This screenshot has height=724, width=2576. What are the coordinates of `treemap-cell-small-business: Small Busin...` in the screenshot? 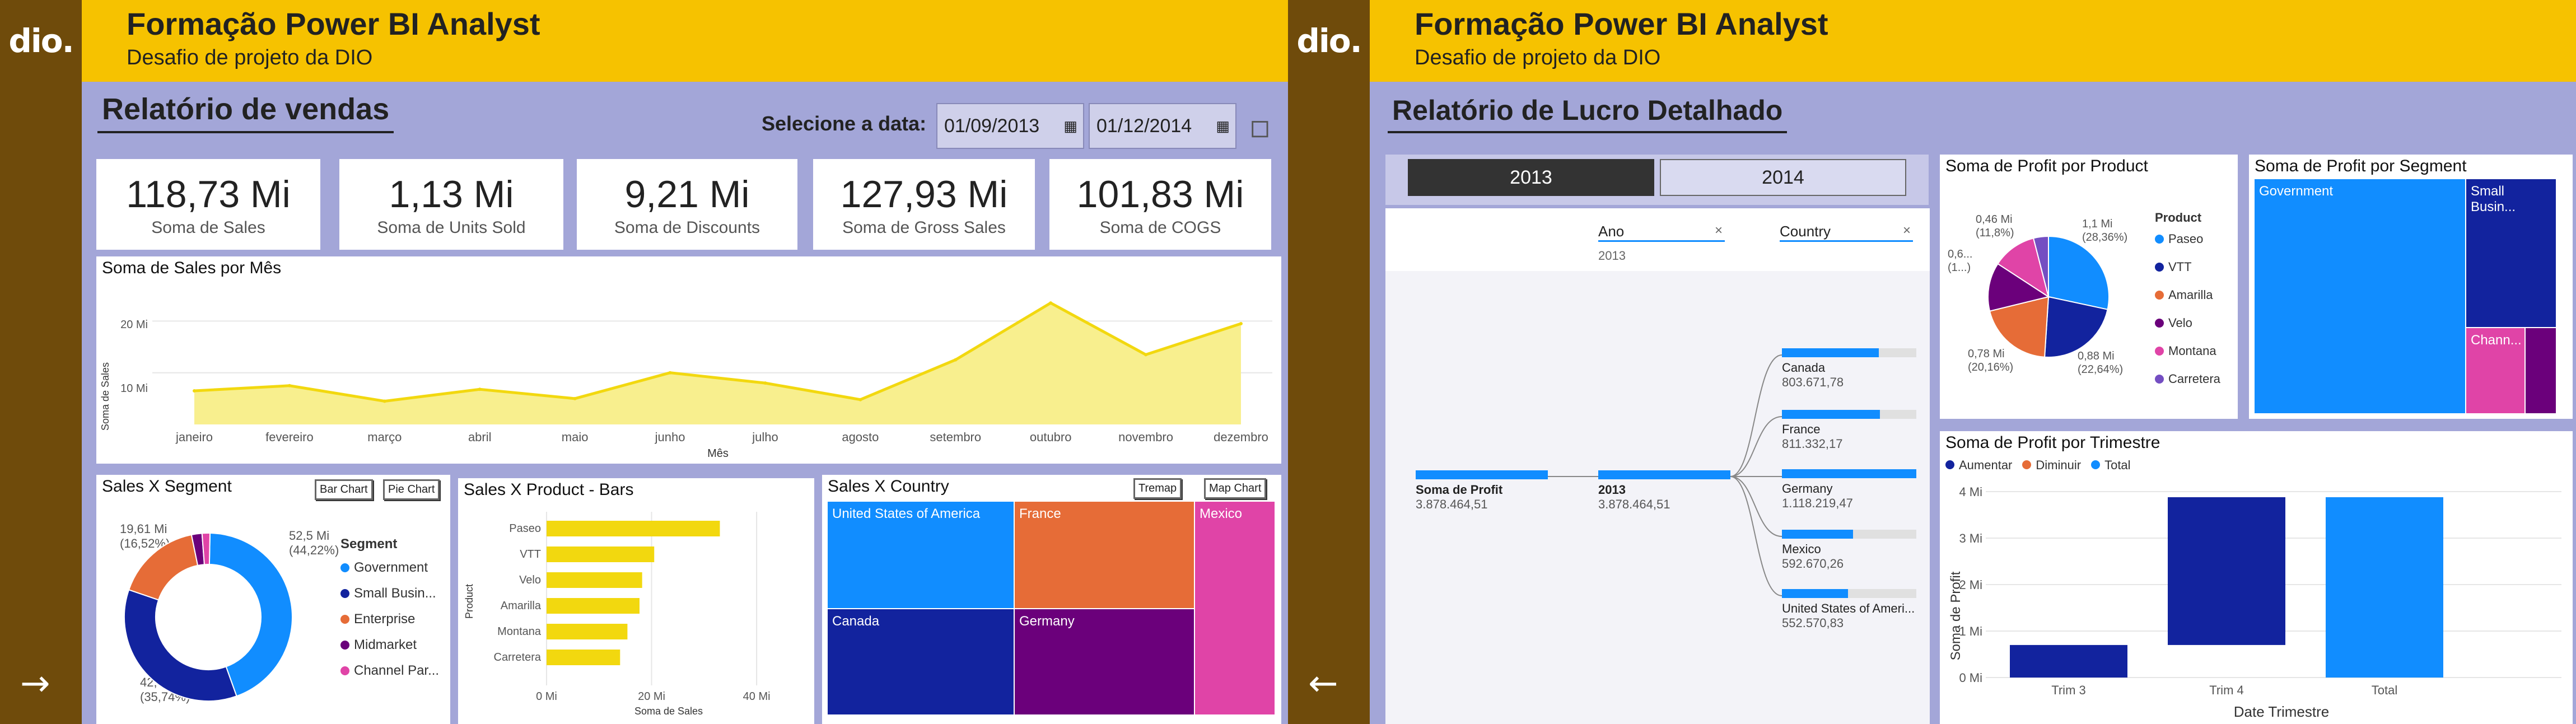 It's located at (2511, 253).